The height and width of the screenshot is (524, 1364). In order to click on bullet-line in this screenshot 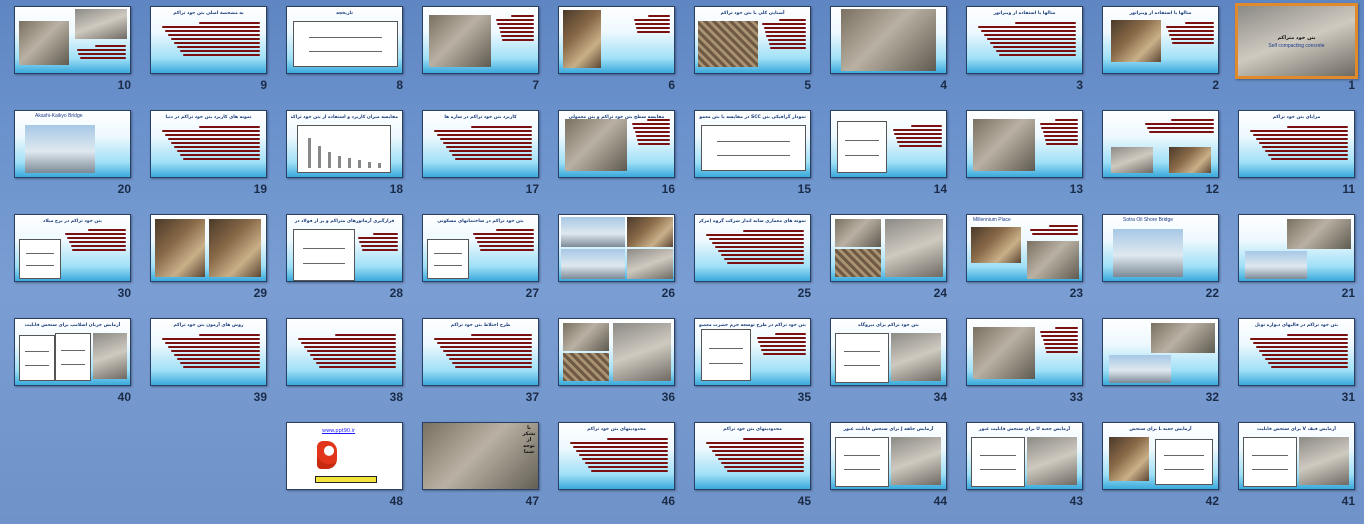, I will do `click(1059, 128)`.